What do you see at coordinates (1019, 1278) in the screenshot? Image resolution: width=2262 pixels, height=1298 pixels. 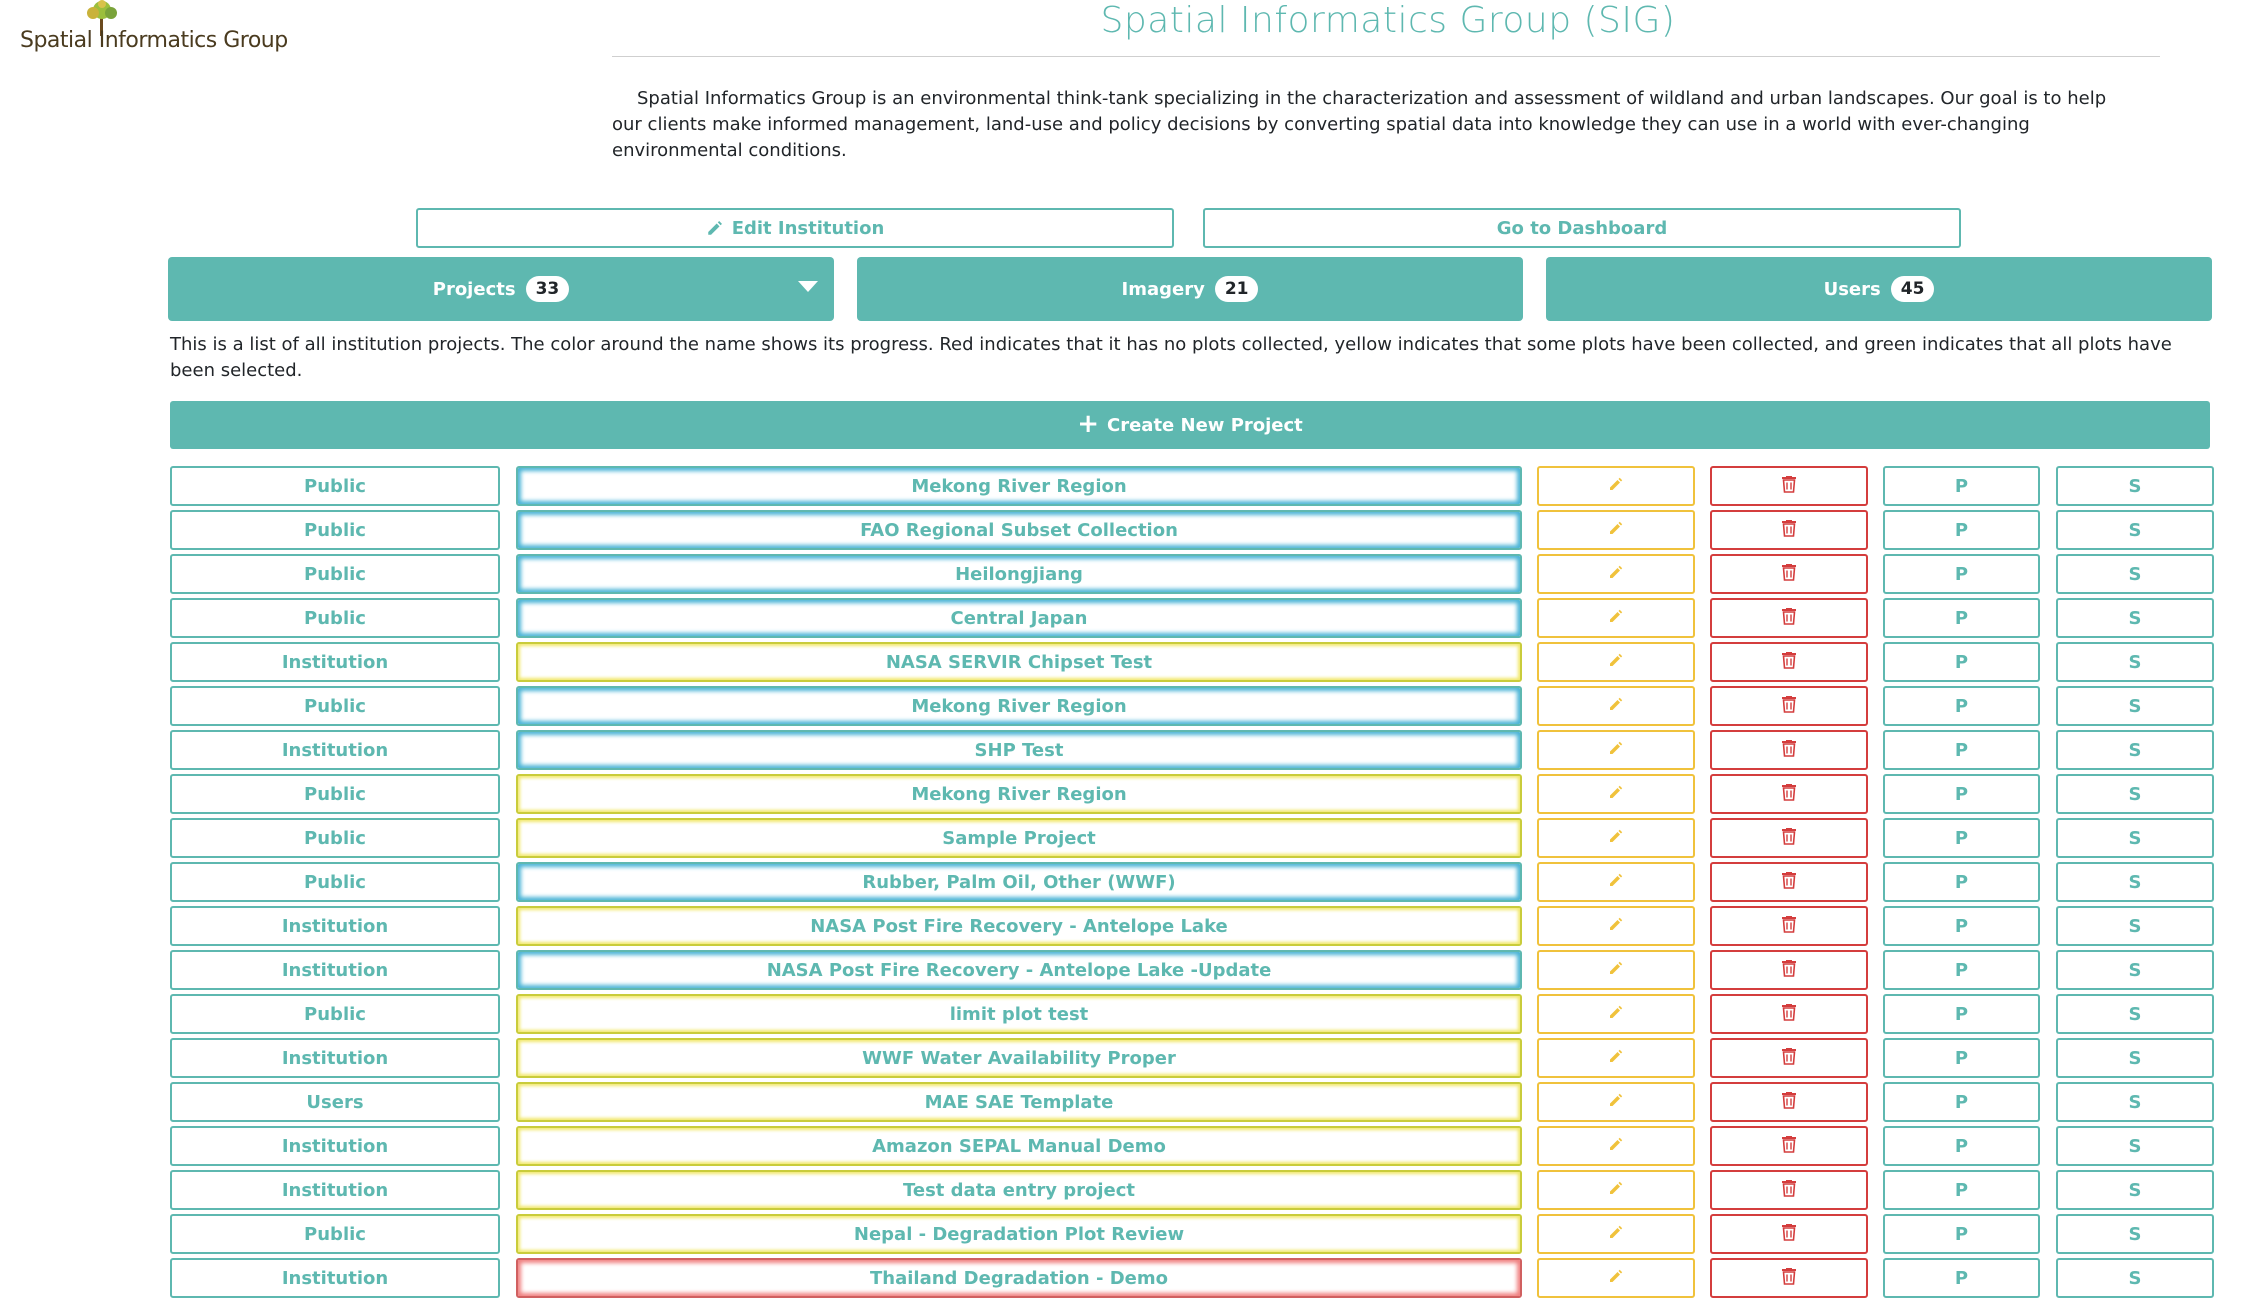 I see `project-name-button: Thailand Degradation - Demo` at bounding box center [1019, 1278].